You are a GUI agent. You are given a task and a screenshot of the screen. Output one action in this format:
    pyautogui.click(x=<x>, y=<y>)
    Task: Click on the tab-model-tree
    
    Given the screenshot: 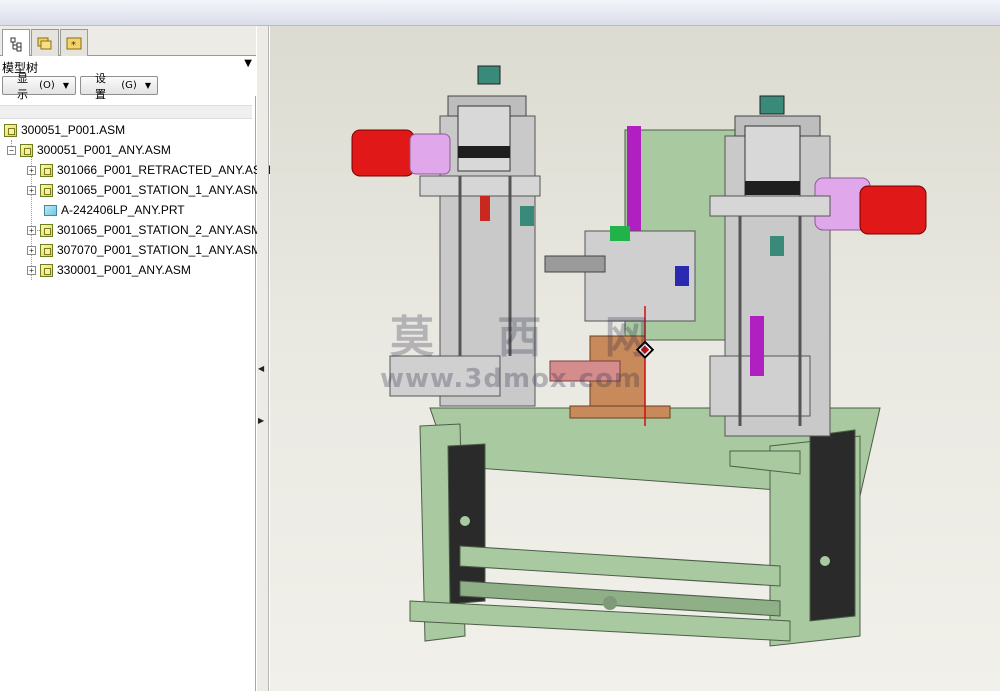 What is the action you would take?
    pyautogui.click(x=16, y=43)
    